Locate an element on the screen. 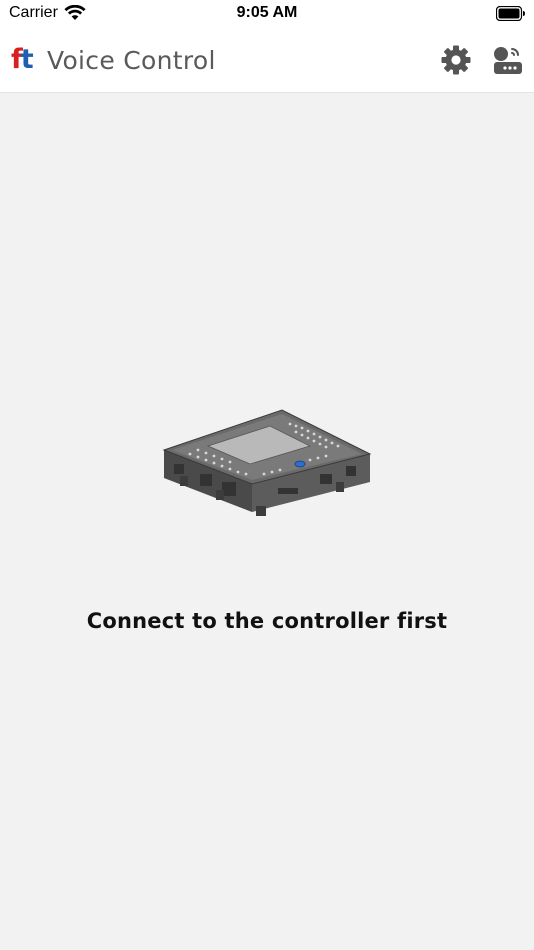 Image resolution: width=534 pixels, height=950 pixels. connection-prompt: Connect to the controller first is located at coordinates (267, 621).